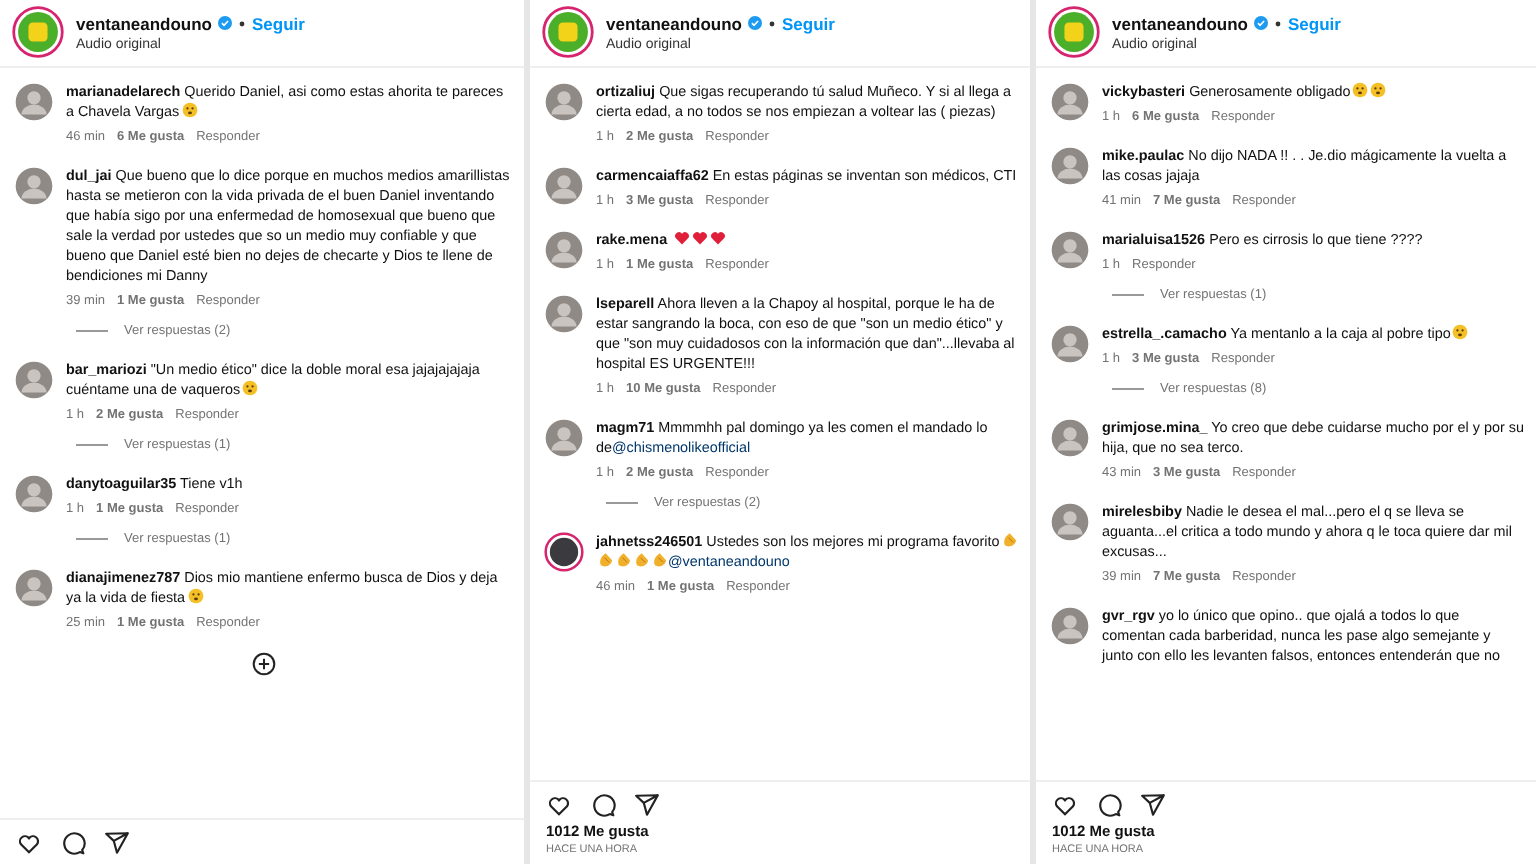 This screenshot has height=864, width=1536. I want to click on add-circle-icon, so click(263, 664).